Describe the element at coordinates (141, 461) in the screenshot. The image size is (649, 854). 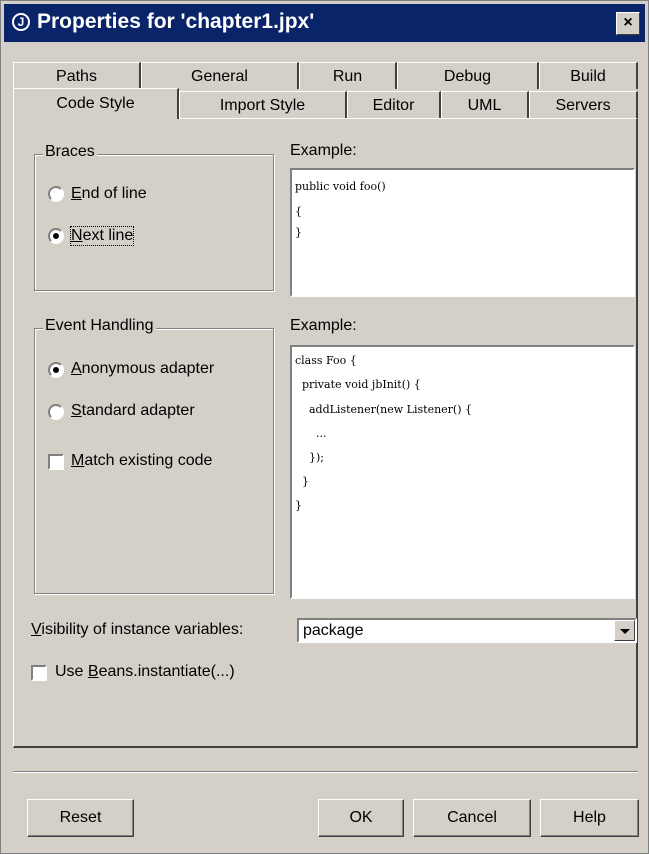
I see `match-existing-code-label: Match existing code` at that location.